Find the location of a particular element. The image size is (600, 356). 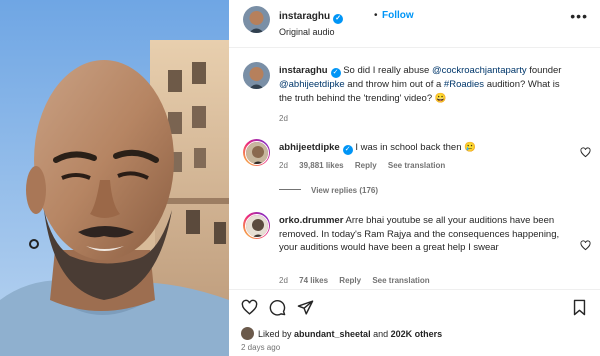

caption-time: 2d is located at coordinates (283, 118).